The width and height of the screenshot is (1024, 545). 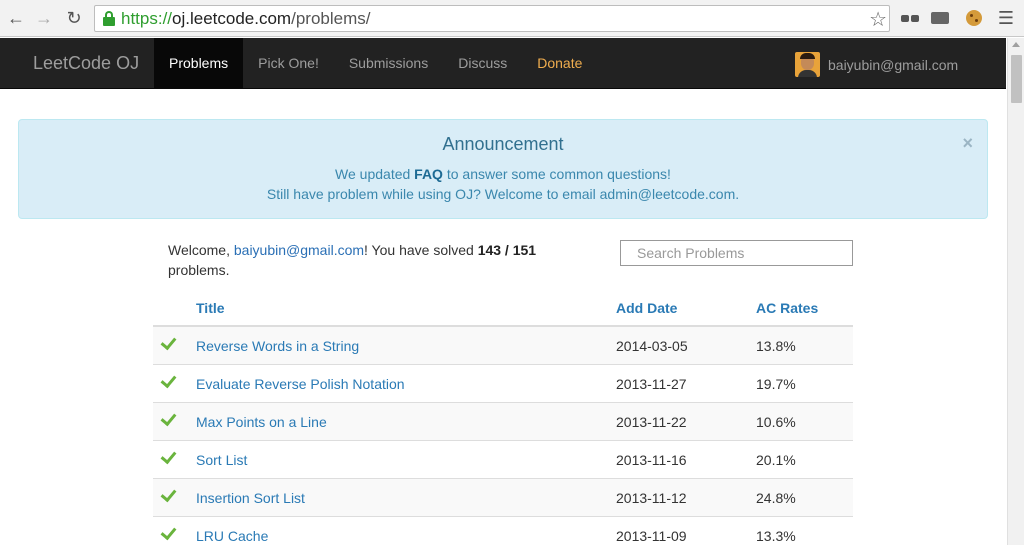 What do you see at coordinates (503, 460) in the screenshot?
I see `table-row: Sort List 2013-11-16 20.1%` at bounding box center [503, 460].